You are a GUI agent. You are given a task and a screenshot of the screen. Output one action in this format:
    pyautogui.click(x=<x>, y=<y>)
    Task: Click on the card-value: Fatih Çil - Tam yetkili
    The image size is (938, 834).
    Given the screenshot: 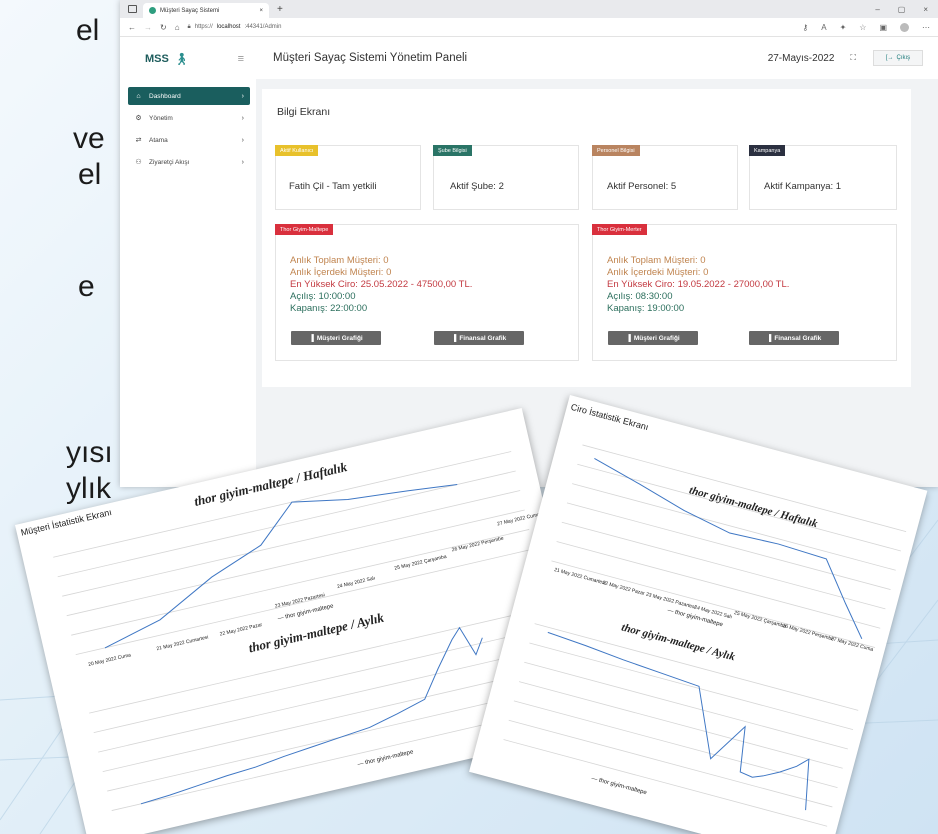 What is the action you would take?
    pyautogui.click(x=333, y=186)
    